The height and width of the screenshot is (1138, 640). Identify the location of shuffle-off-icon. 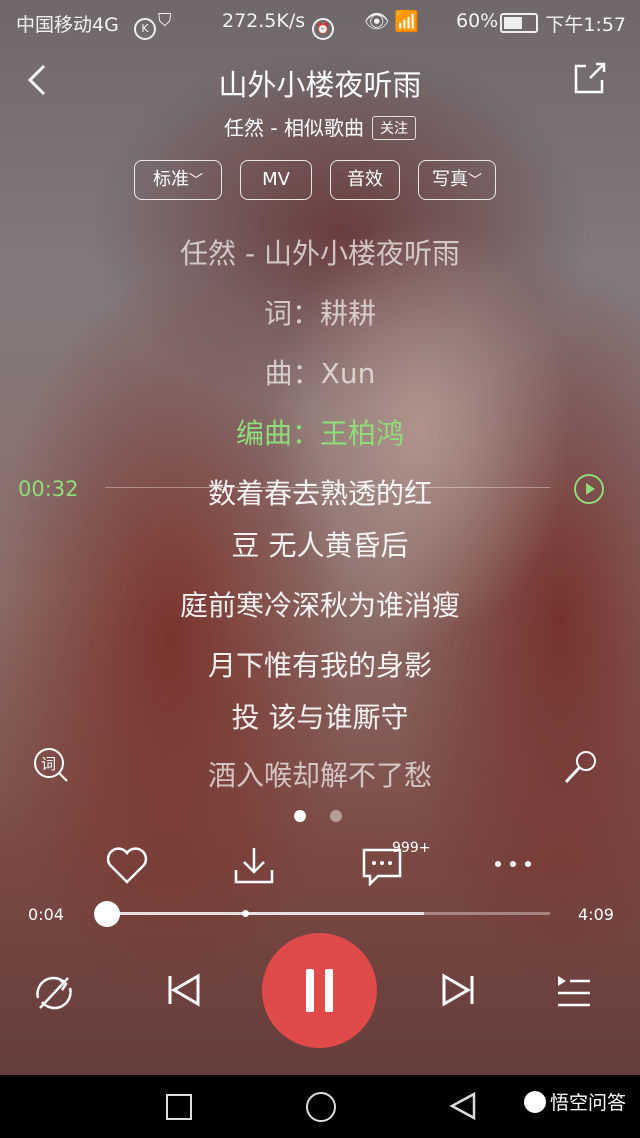
(54, 993).